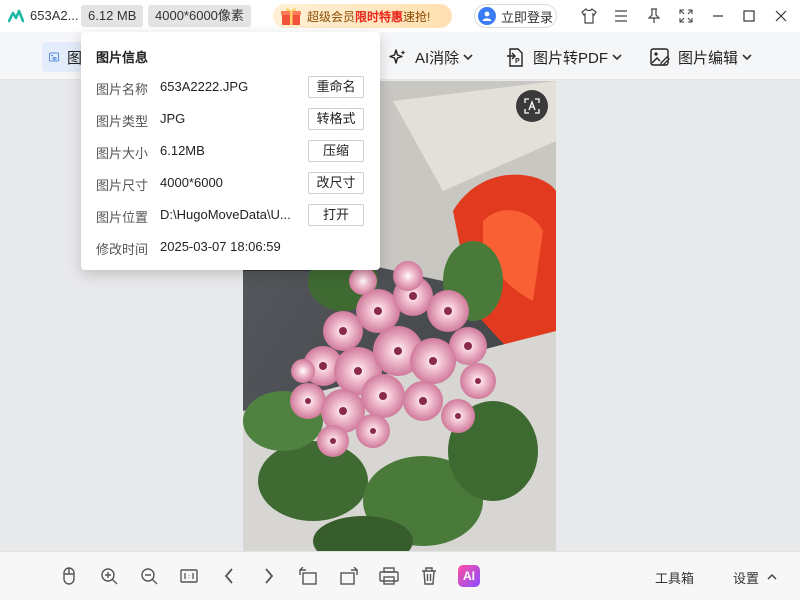  What do you see at coordinates (291, 16) in the screenshot?
I see `gift-icon` at bounding box center [291, 16].